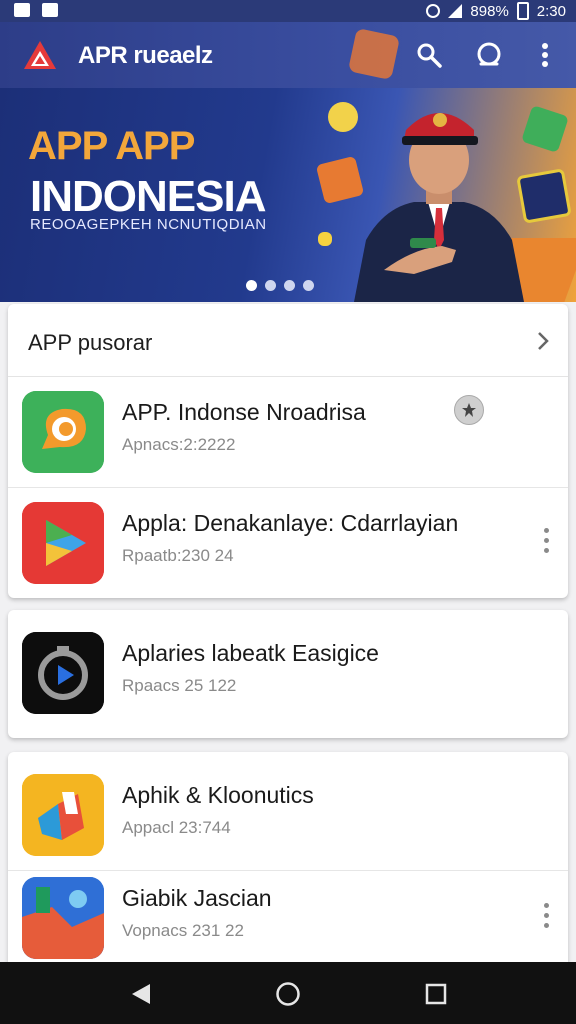 The height and width of the screenshot is (1024, 576). What do you see at coordinates (439, 207) in the screenshot?
I see `banner-person-illustration` at bounding box center [439, 207].